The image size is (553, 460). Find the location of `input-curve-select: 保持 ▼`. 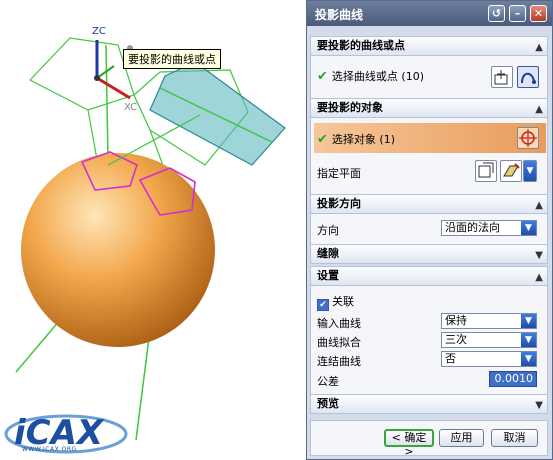

input-curve-select: 保持 ▼ is located at coordinates (489, 321).